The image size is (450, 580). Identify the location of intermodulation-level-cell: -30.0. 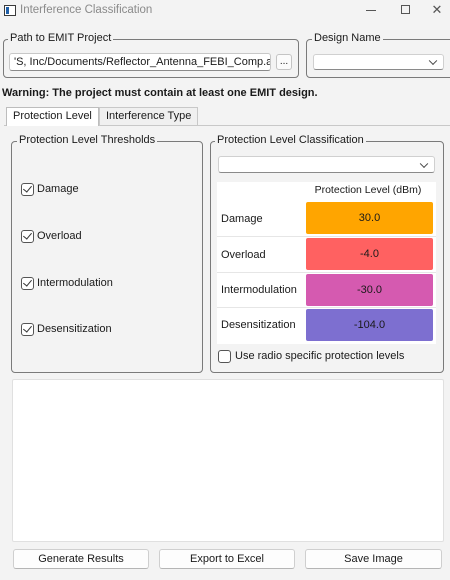
(369, 290).